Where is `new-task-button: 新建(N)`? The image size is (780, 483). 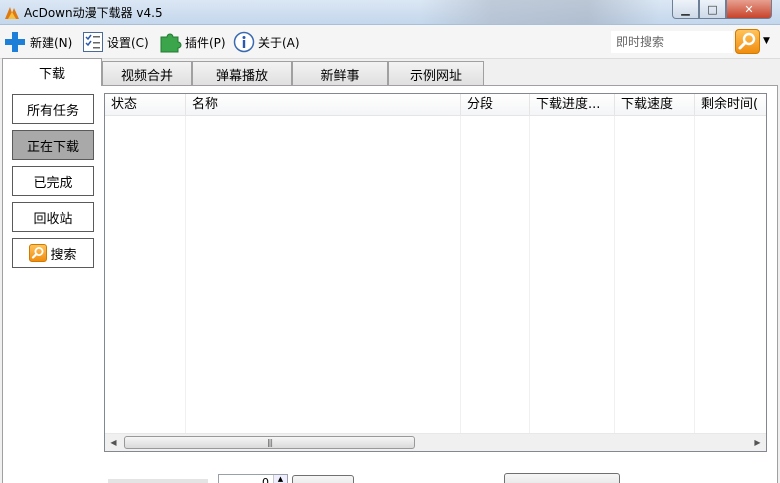 new-task-button: 新建(N) is located at coordinates (37, 42).